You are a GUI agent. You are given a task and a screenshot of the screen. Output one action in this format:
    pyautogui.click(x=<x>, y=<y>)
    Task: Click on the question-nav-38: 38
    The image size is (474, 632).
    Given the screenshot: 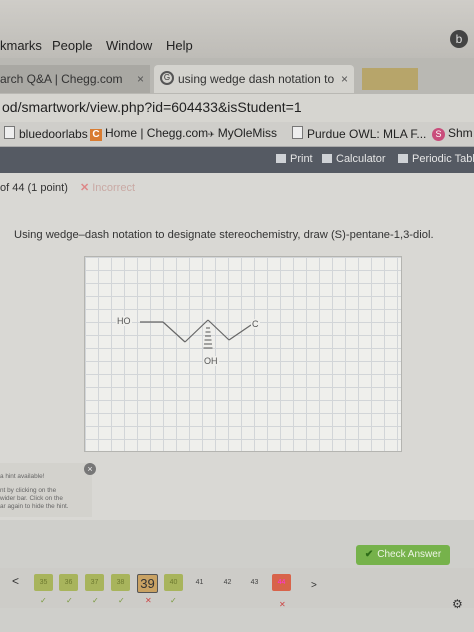 What is the action you would take?
    pyautogui.click(x=120, y=582)
    